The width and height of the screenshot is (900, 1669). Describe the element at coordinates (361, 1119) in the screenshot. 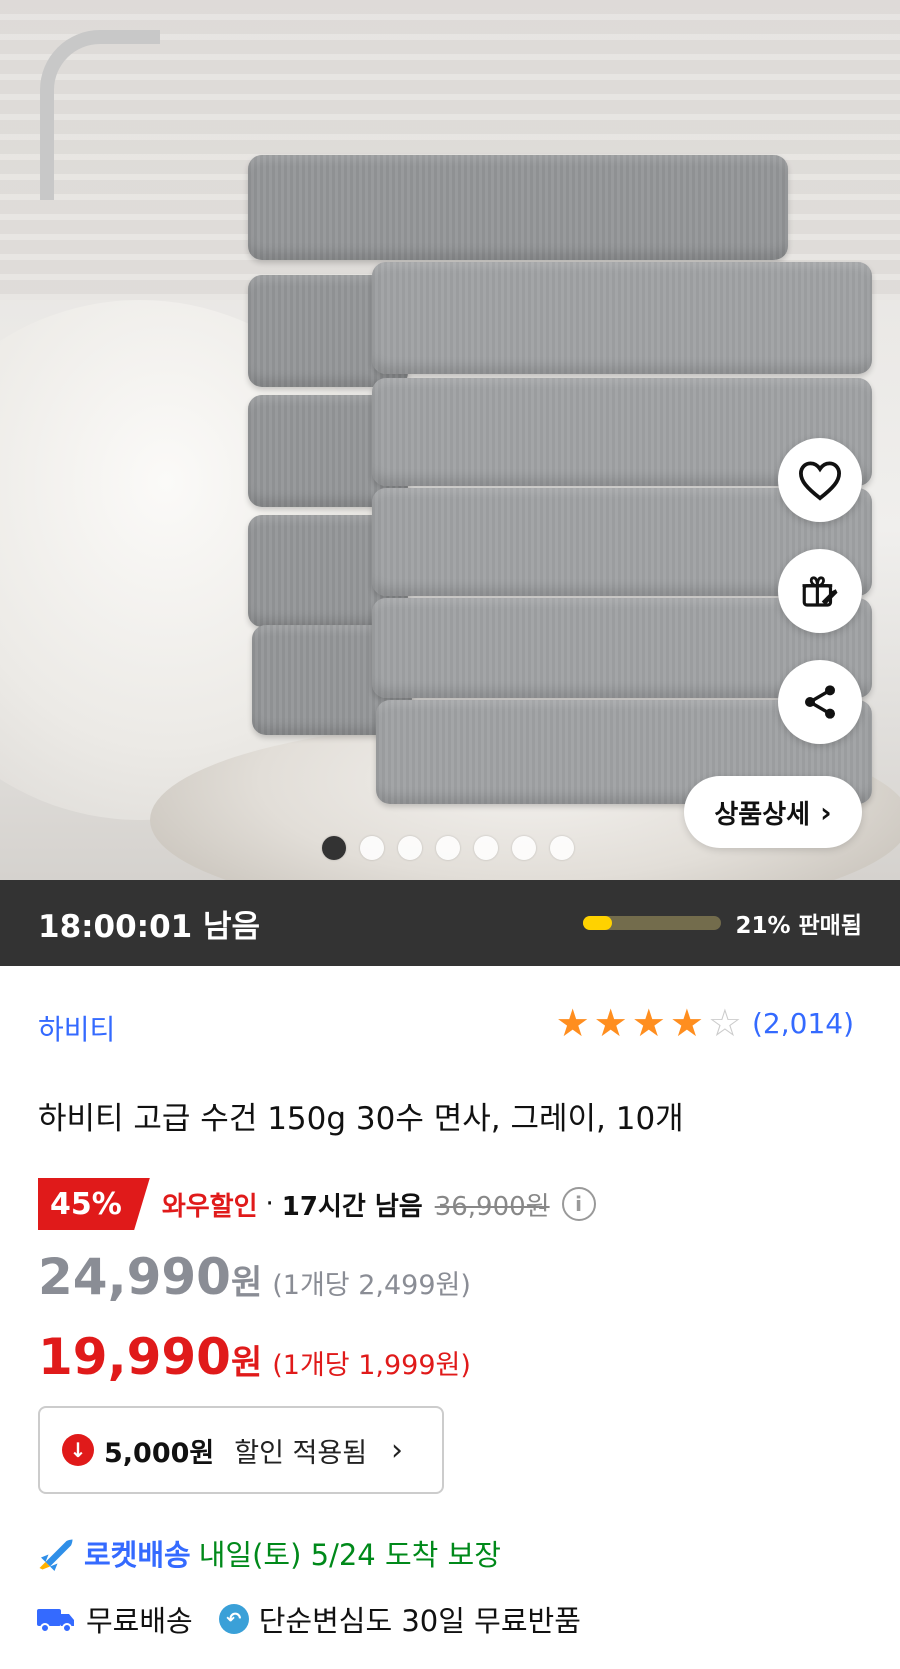

I see `product-title: 하비티 고급 수건 150g 30수 면사, 그레이, 10개` at that location.